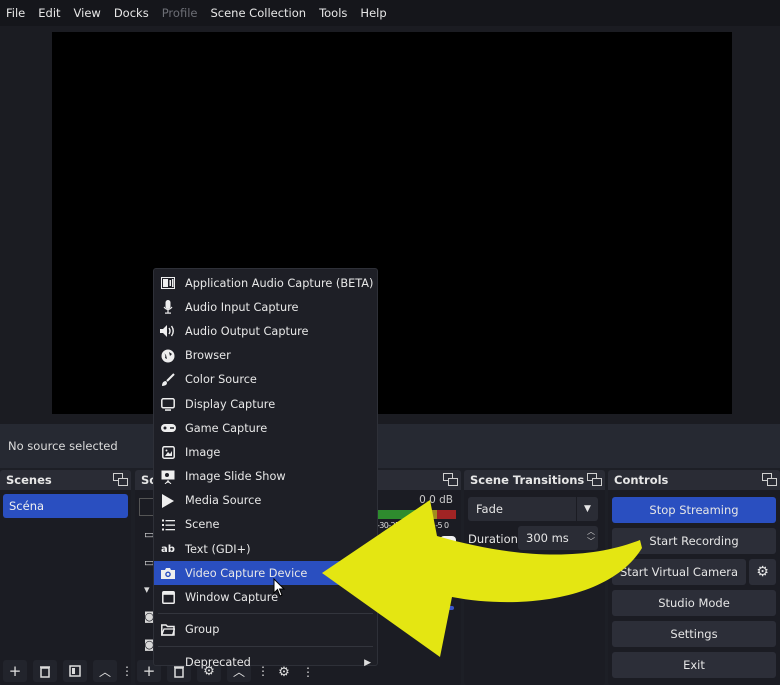  Describe the element at coordinates (258, 13) in the screenshot. I see `menu-scene-collection: Scene Collection` at that location.